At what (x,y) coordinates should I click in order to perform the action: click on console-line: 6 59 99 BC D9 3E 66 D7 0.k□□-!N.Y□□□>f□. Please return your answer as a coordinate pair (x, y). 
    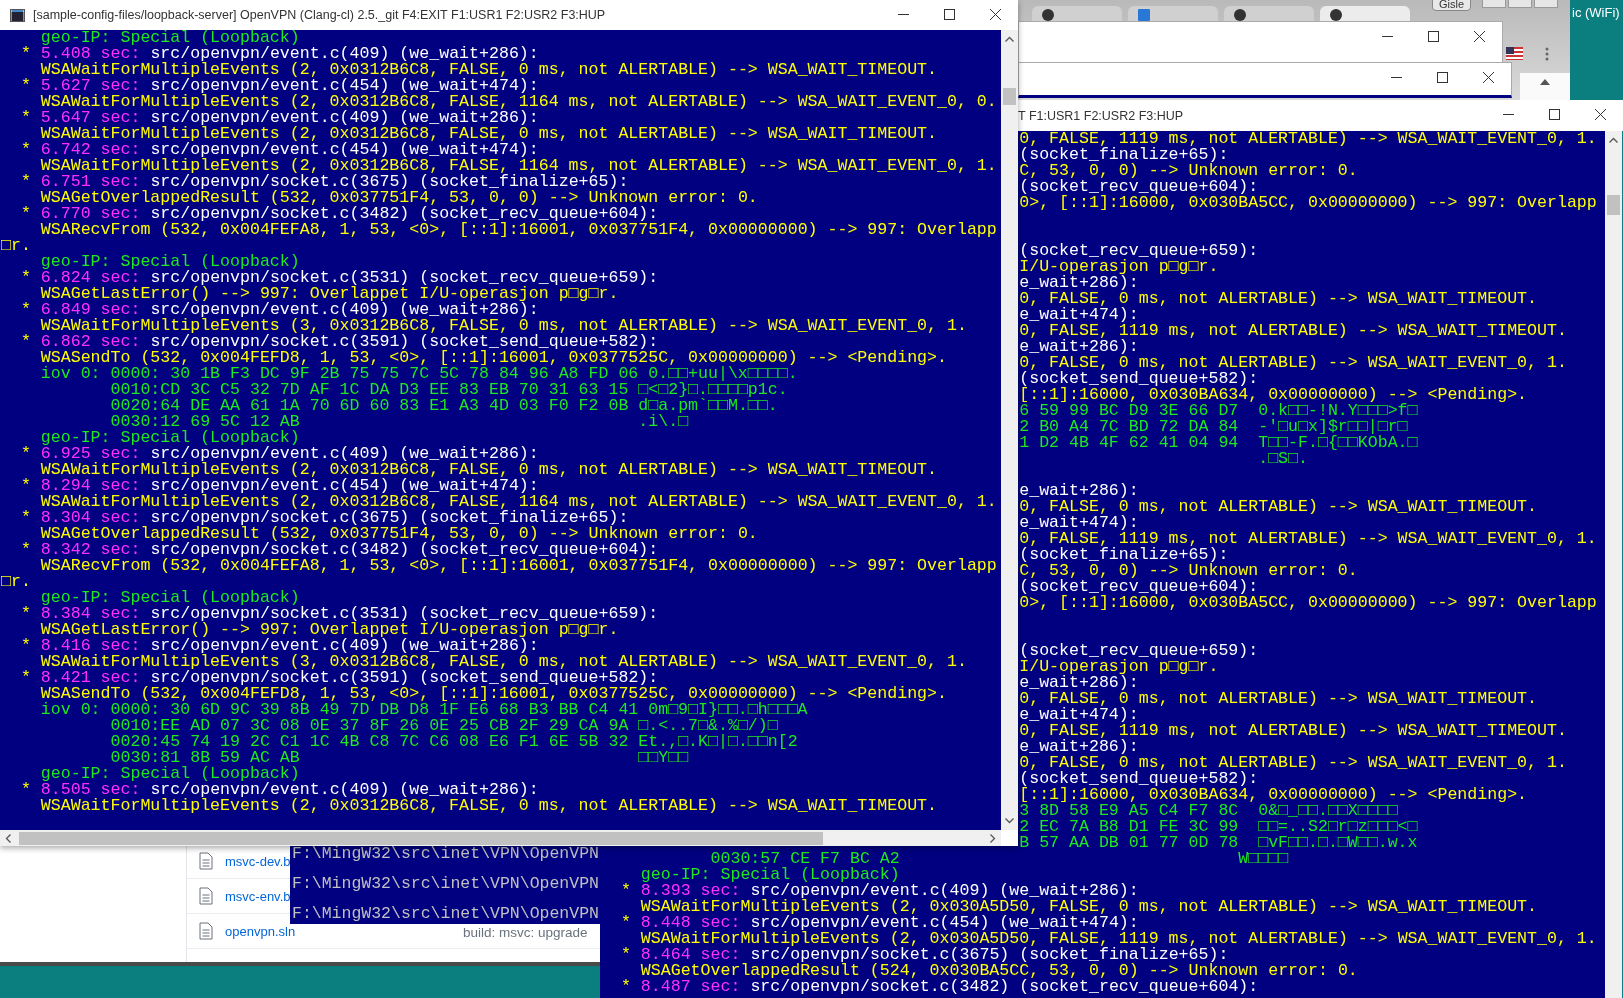
    Looking at the image, I should click on (1219, 411).